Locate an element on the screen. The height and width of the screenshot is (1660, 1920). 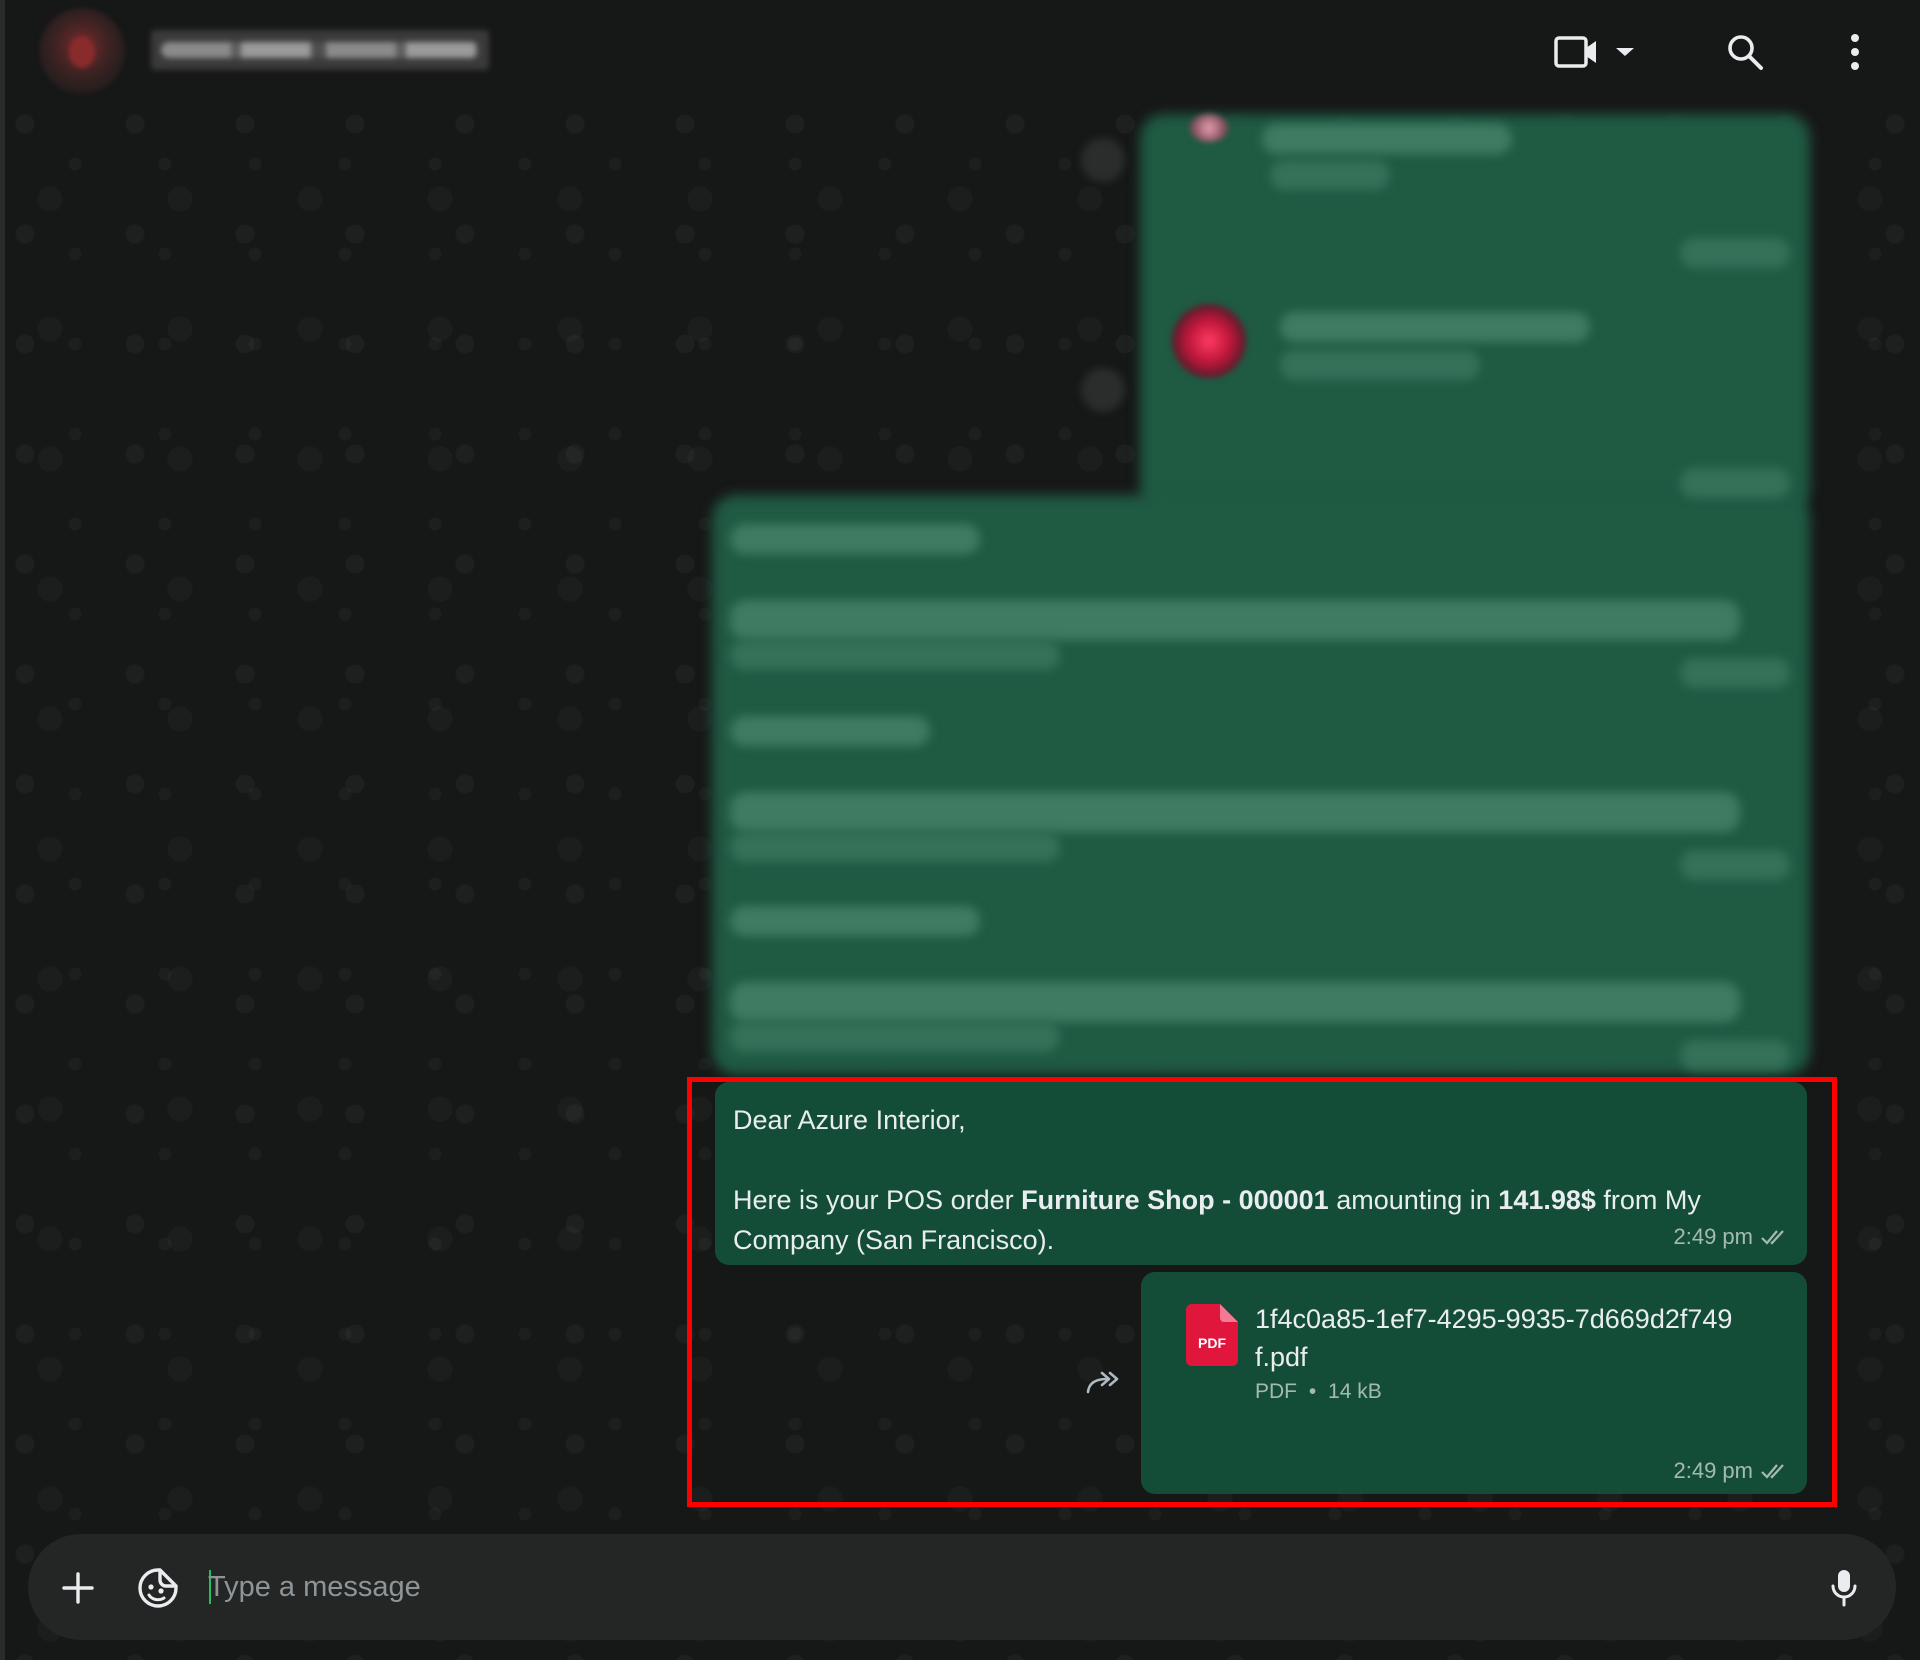
video-call-button is located at coordinates (1595, 52).